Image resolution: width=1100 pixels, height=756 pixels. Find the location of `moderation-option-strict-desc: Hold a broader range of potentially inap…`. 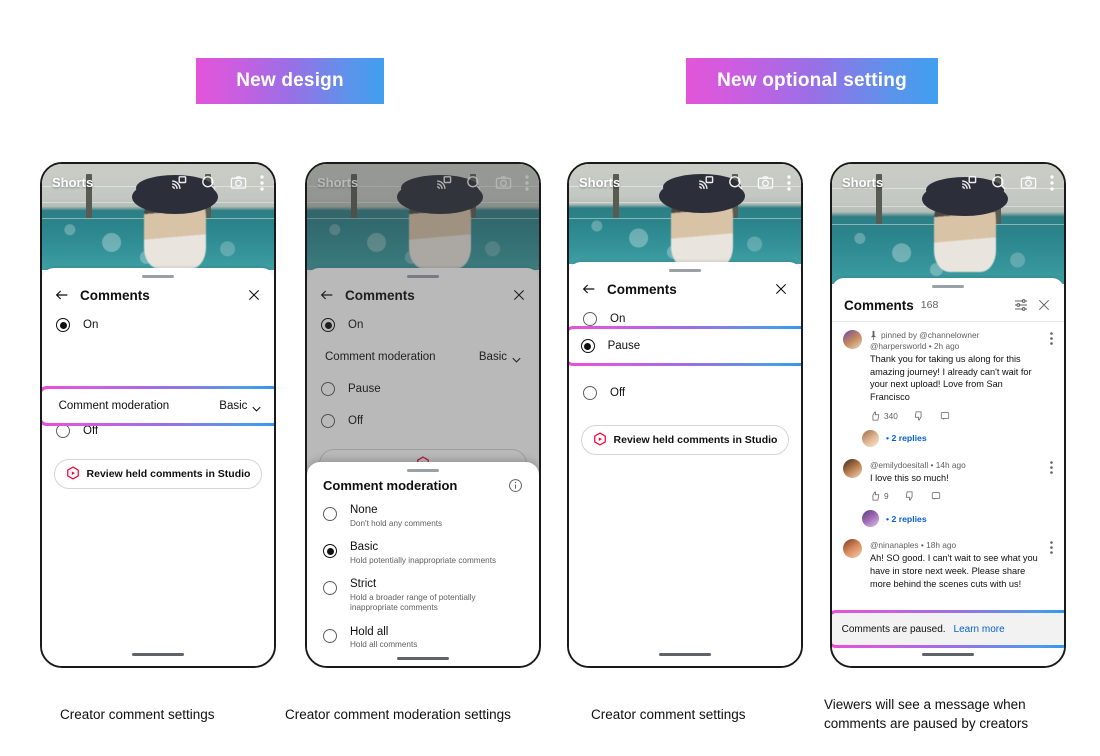

moderation-option-strict-desc: Hold a broader range of potentially inap… is located at coordinates (413, 602).